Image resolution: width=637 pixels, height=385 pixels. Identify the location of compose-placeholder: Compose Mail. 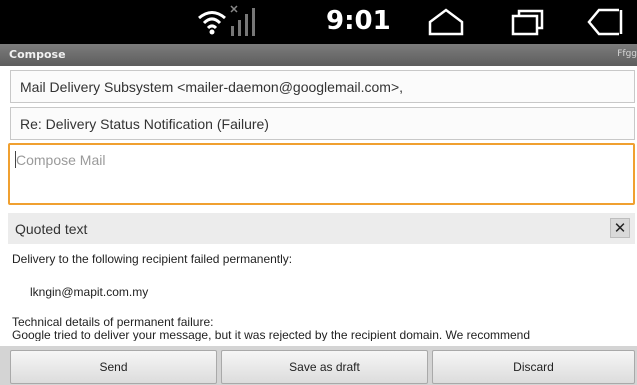
(61, 160).